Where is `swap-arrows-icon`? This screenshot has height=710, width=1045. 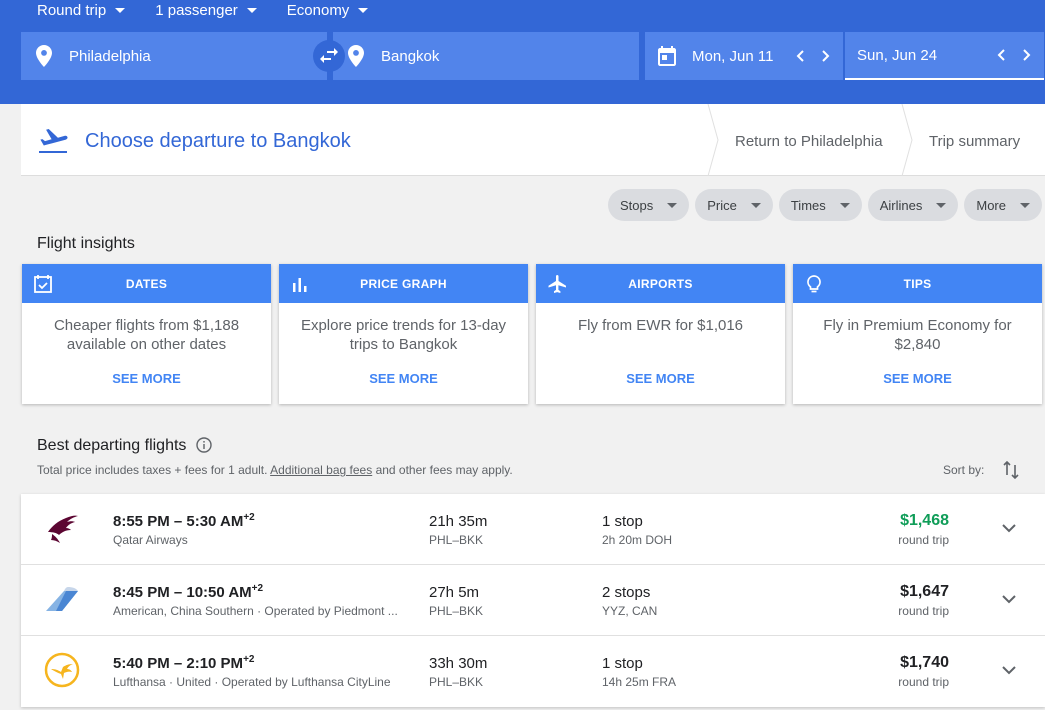 swap-arrows-icon is located at coordinates (329, 55).